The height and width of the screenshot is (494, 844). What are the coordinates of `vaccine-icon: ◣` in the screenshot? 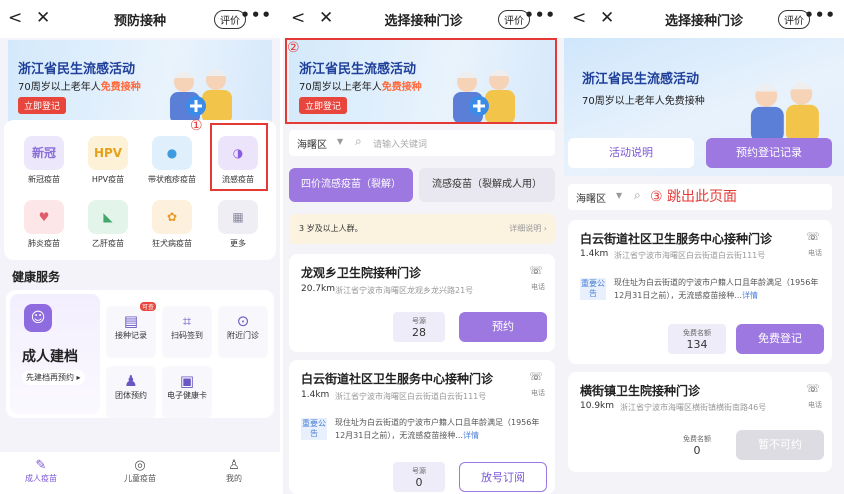 It's located at (108, 217).